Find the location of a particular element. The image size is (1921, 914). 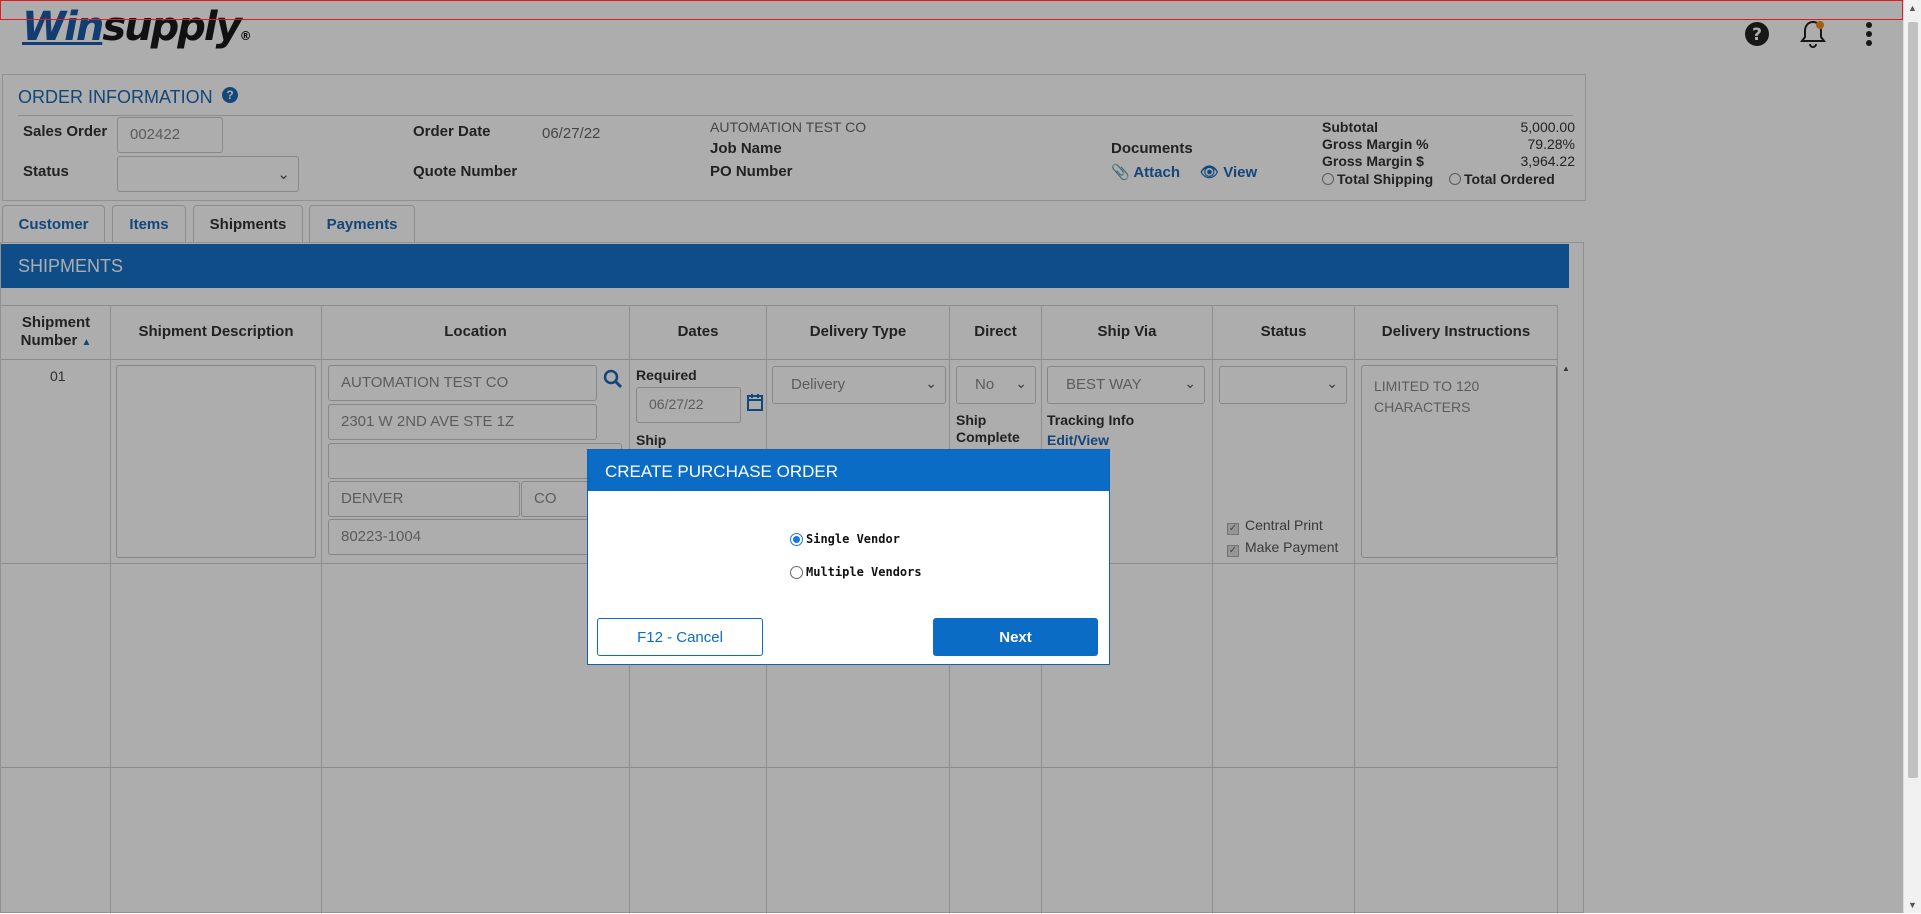

single-vendor-option: Single Vendor is located at coordinates (845, 539).